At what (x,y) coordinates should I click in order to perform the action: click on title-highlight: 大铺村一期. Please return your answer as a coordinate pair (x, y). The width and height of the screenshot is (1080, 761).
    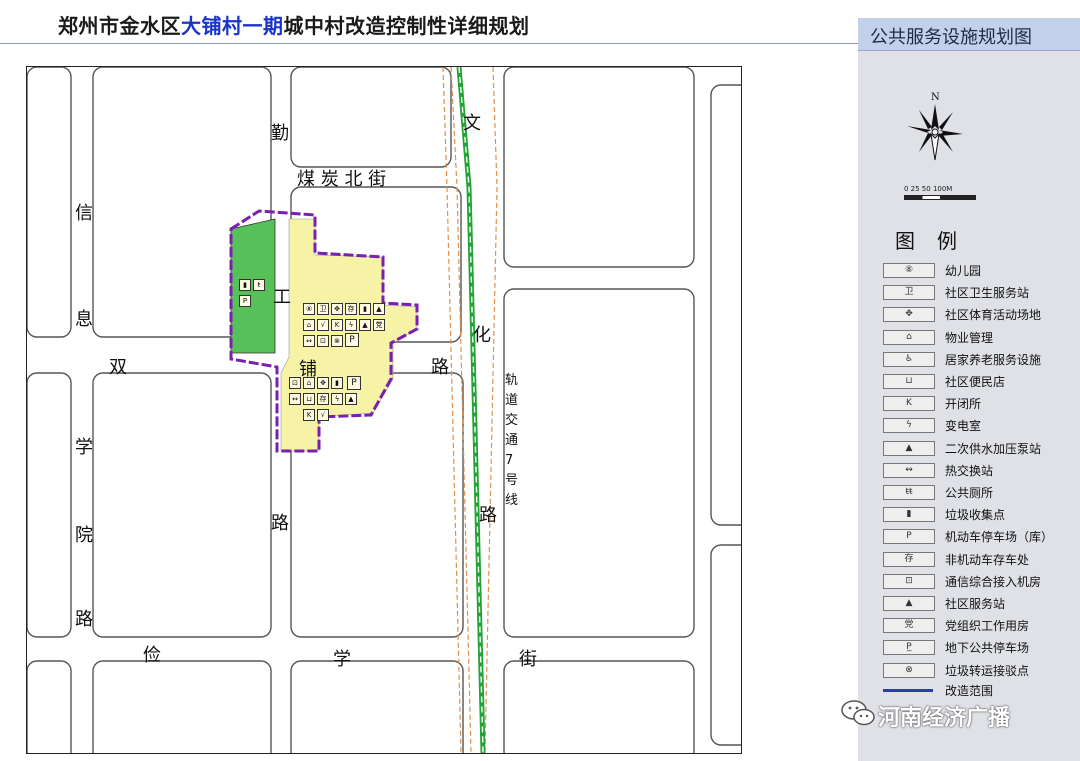
    Looking at the image, I should click on (232, 26).